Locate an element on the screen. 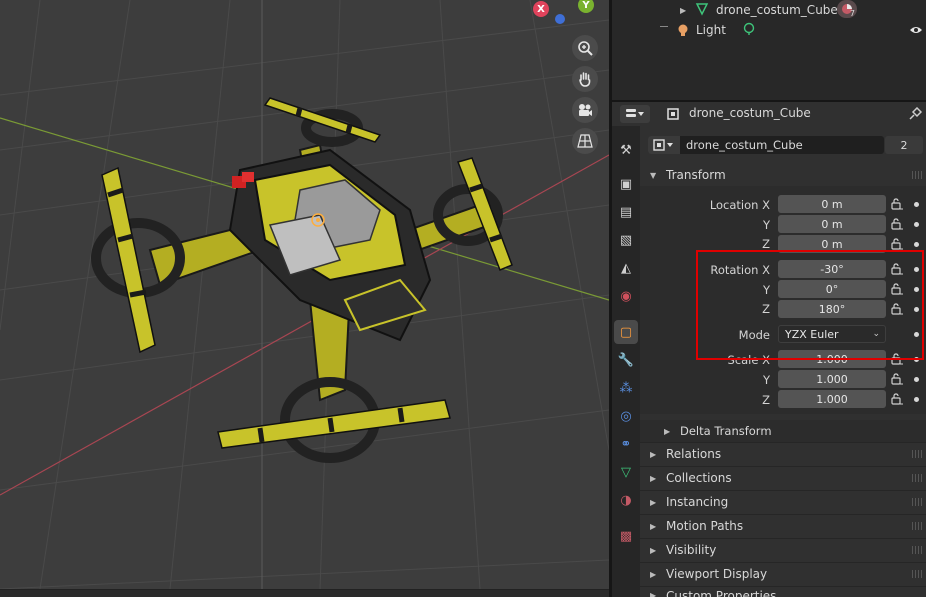 This screenshot has height=597, width=926. zoom-button is located at coordinates (585, 48).